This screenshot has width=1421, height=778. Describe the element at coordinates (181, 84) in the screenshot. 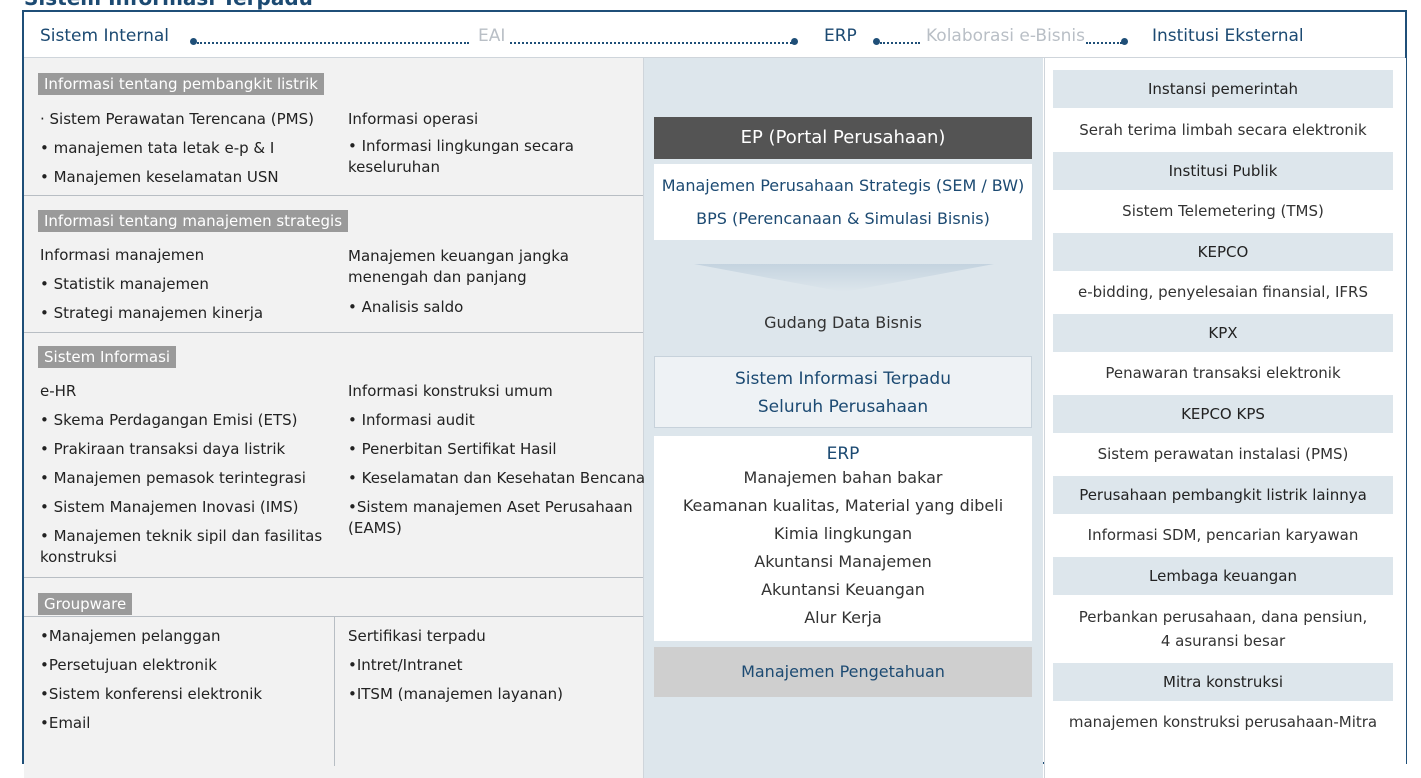

I see `section-header: Informasi tentang pembangkit listrik` at that location.